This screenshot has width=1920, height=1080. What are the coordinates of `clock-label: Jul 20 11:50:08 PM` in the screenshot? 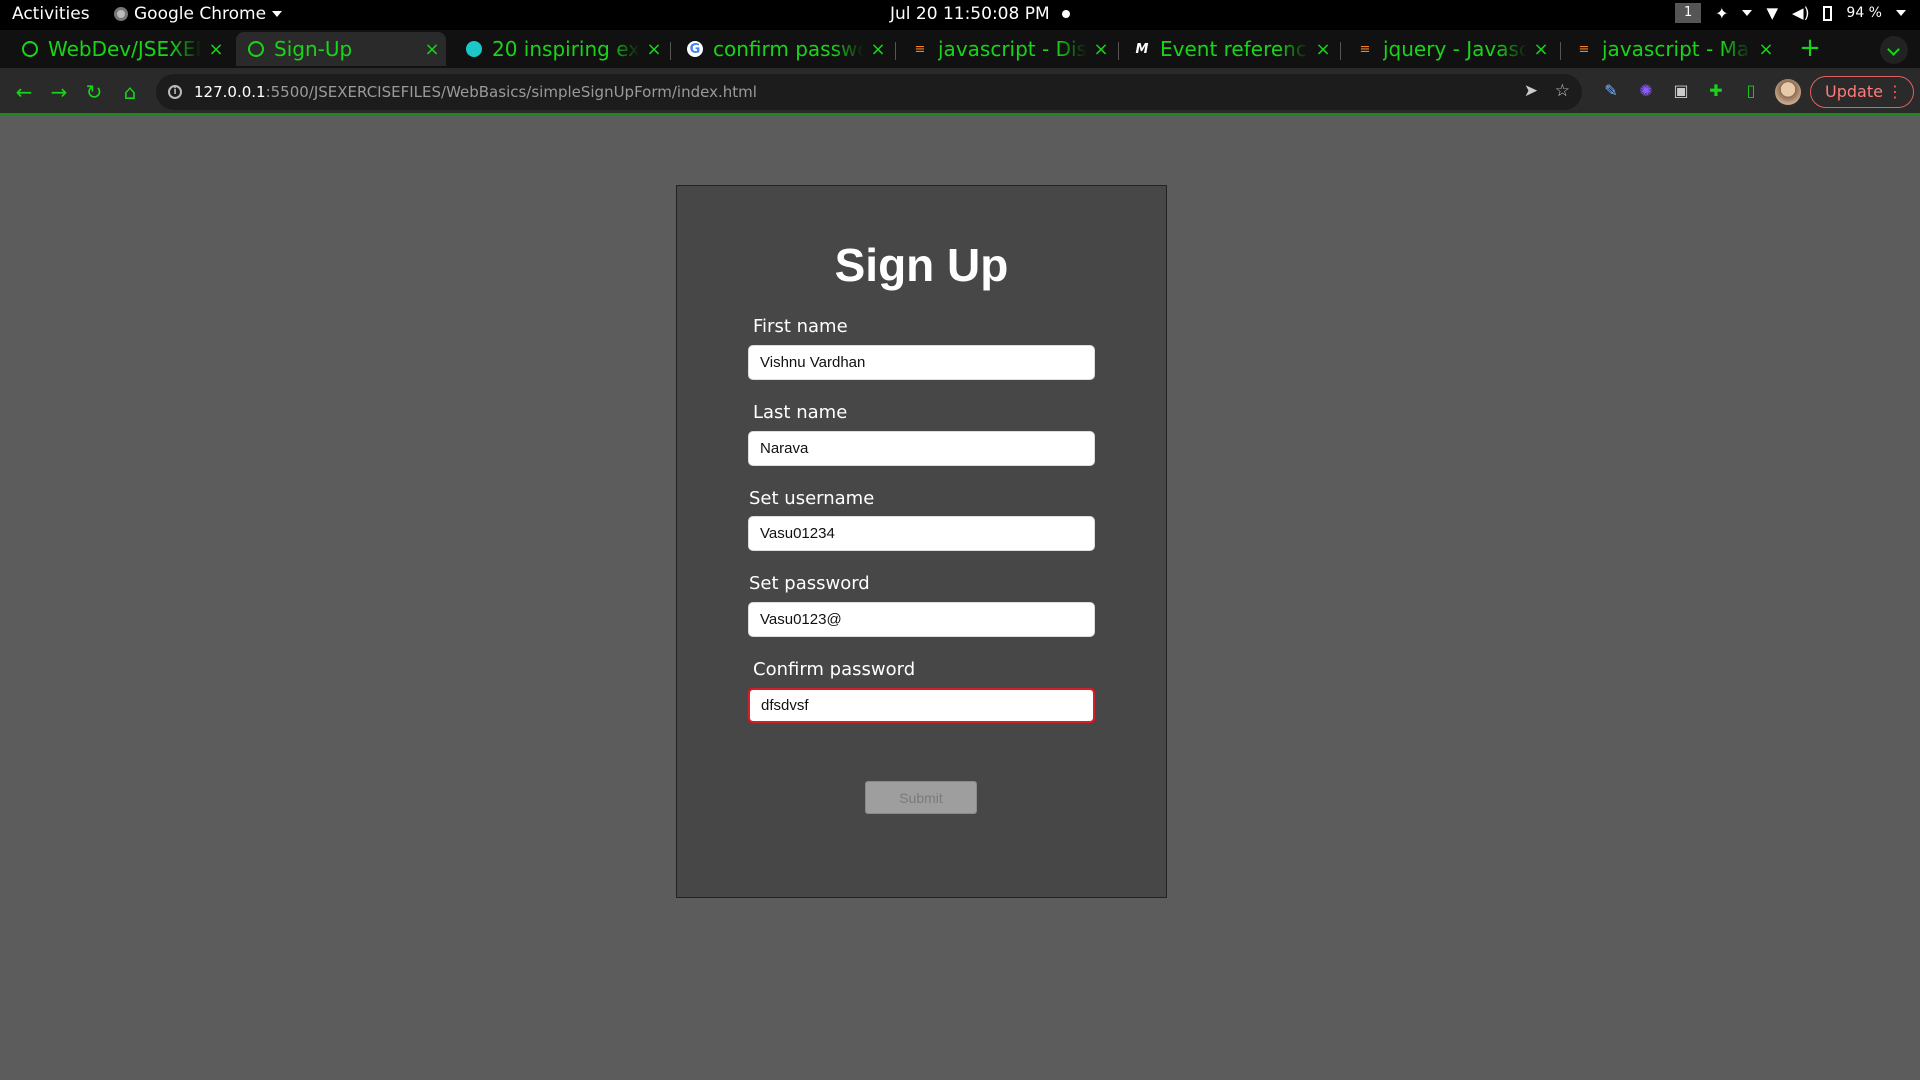 It's located at (970, 14).